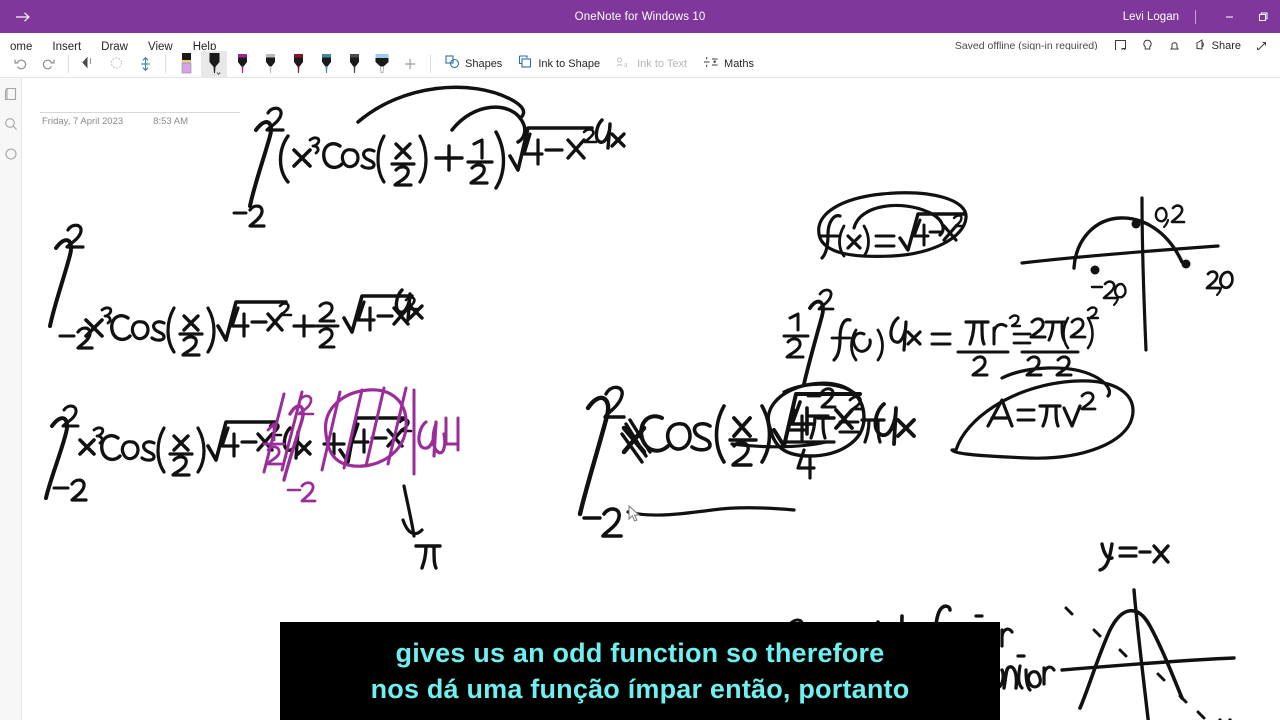 Image resolution: width=1280 pixels, height=720 pixels. What do you see at coordinates (569, 63) in the screenshot?
I see `ink-to-shape-label: Ink to Shape` at bounding box center [569, 63].